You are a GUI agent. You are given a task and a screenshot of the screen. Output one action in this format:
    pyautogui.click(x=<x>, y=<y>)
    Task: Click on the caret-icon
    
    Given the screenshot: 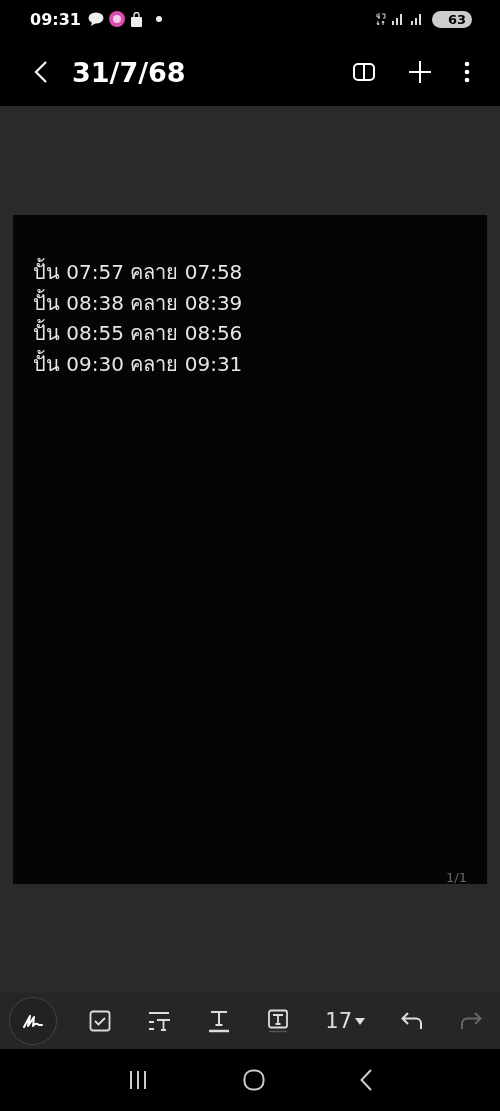 What is the action you would take?
    pyautogui.click(x=360, y=1021)
    